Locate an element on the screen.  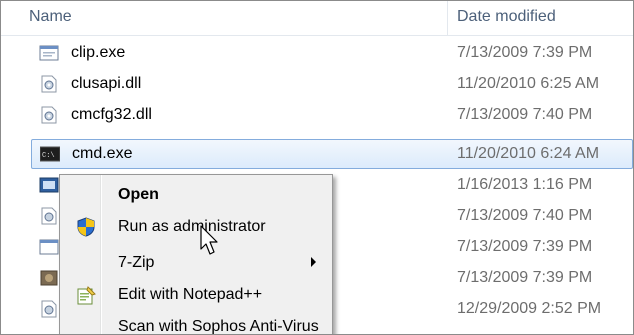
file-row-clip-exe: clip.exe 7/13/2009 7:39 PM is located at coordinates (332, 53).